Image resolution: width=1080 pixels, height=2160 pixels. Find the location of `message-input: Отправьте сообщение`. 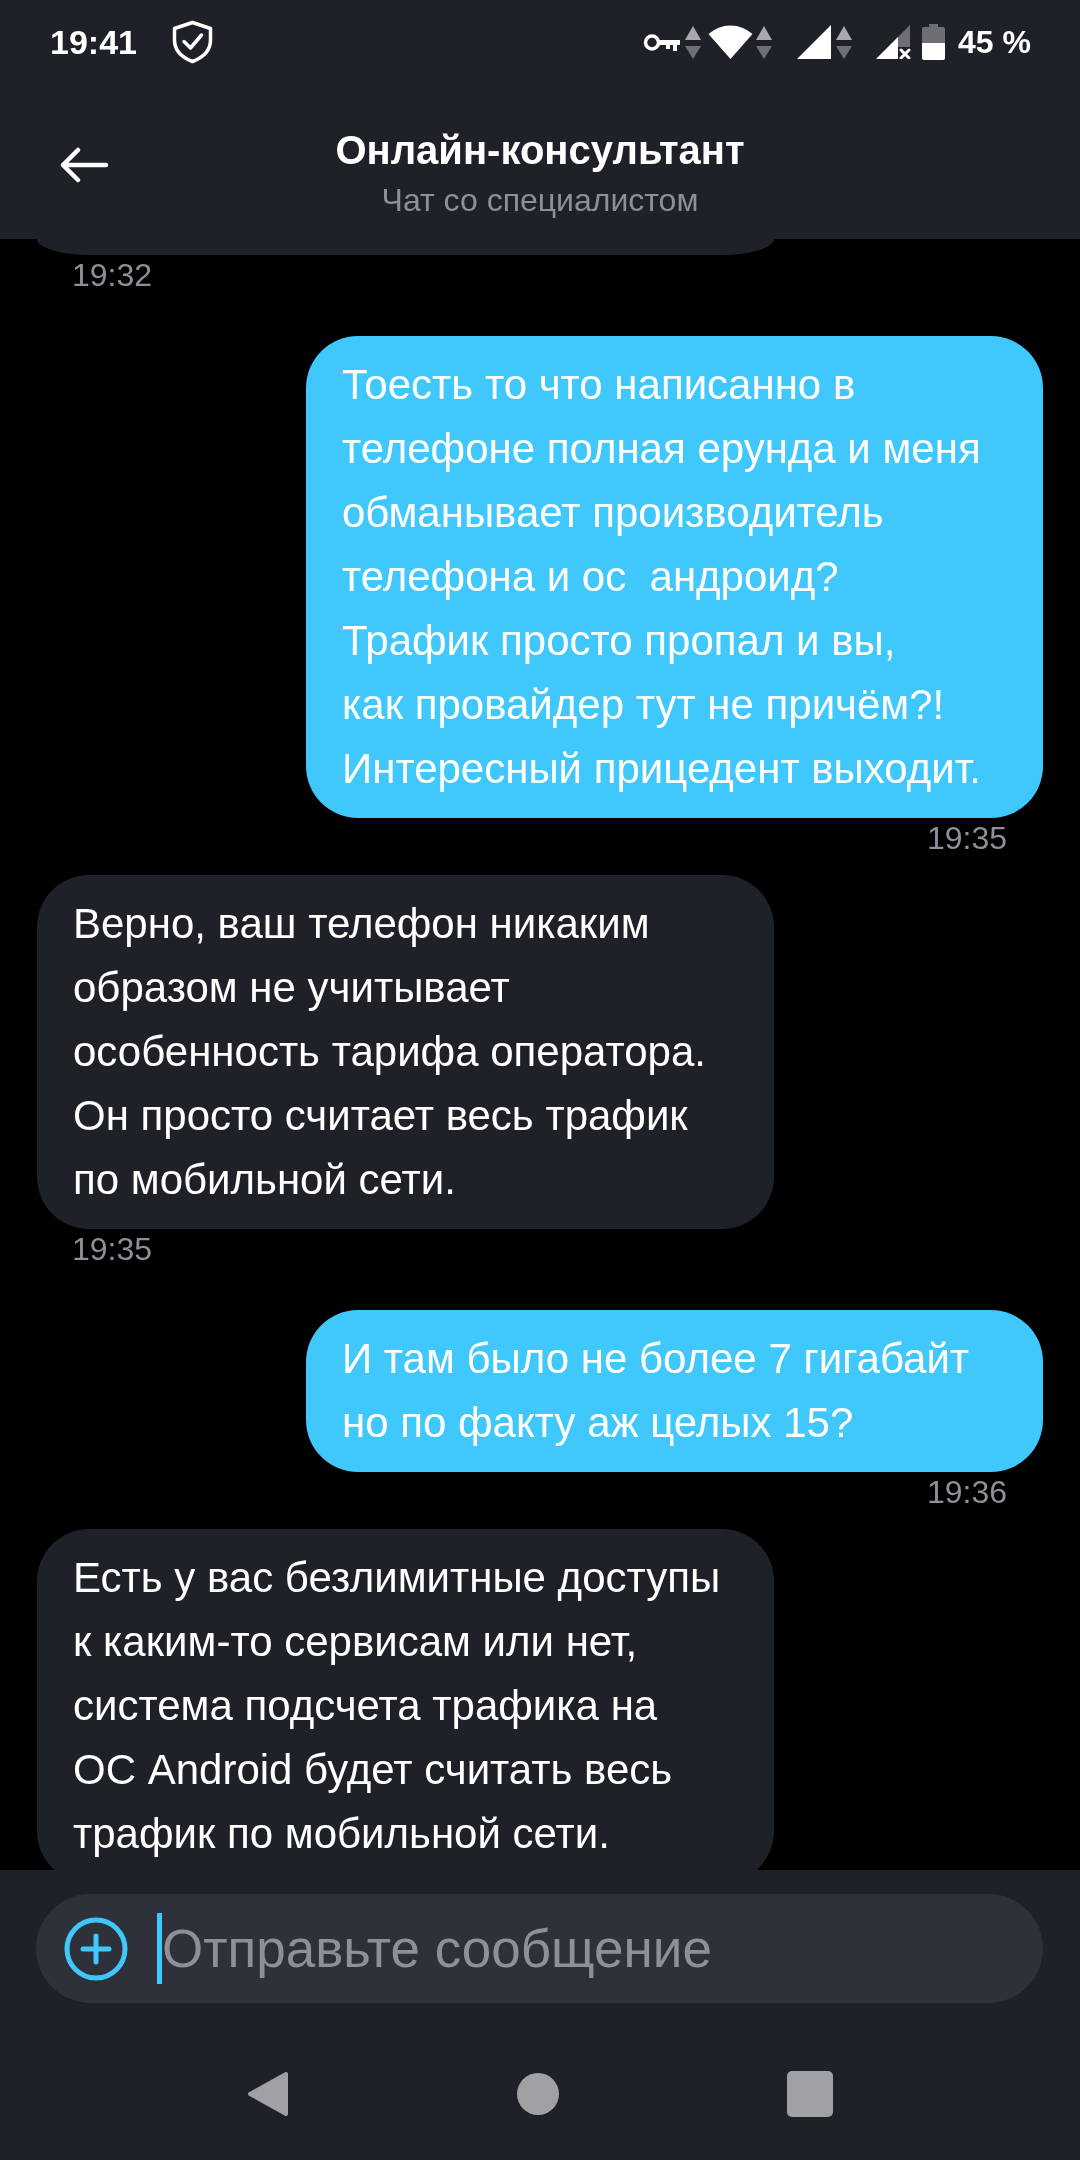

message-input: Отправьте сообщение is located at coordinates (582, 1948).